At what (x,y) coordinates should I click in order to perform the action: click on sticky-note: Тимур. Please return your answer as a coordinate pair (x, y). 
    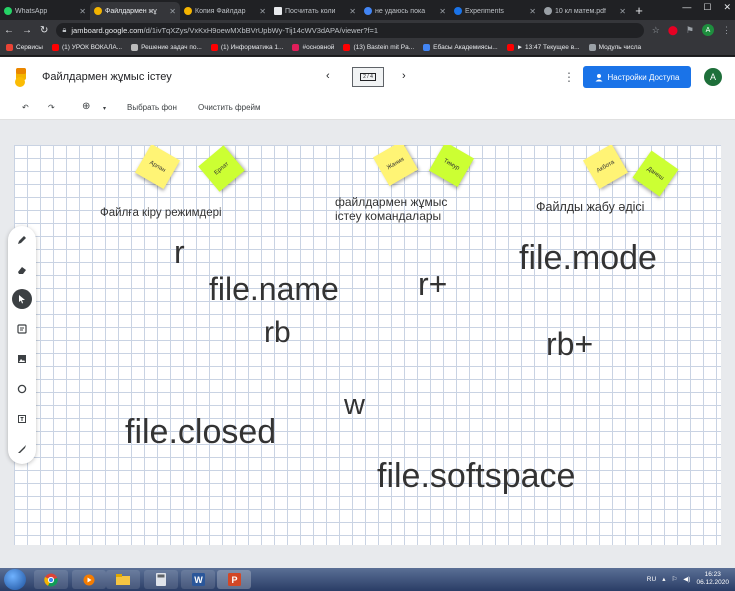
    Looking at the image, I should click on (451, 166).